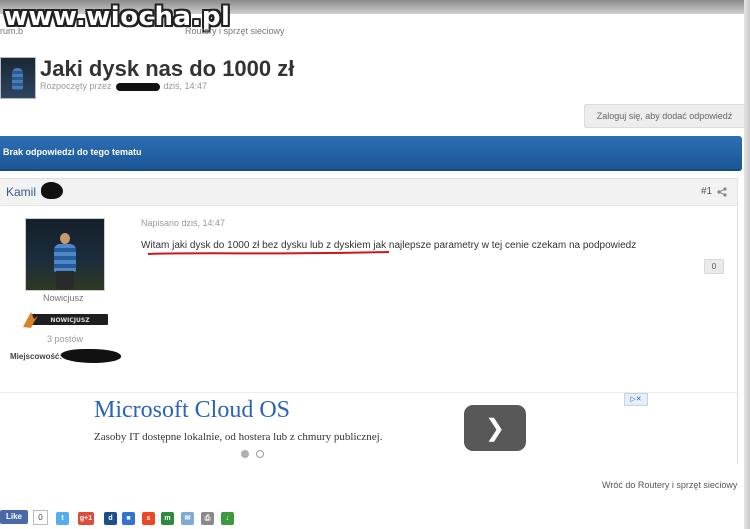 The width and height of the screenshot is (750, 529). I want to click on replies-header-bar: Brak odpowiedzi do tego tematu, so click(371, 153).